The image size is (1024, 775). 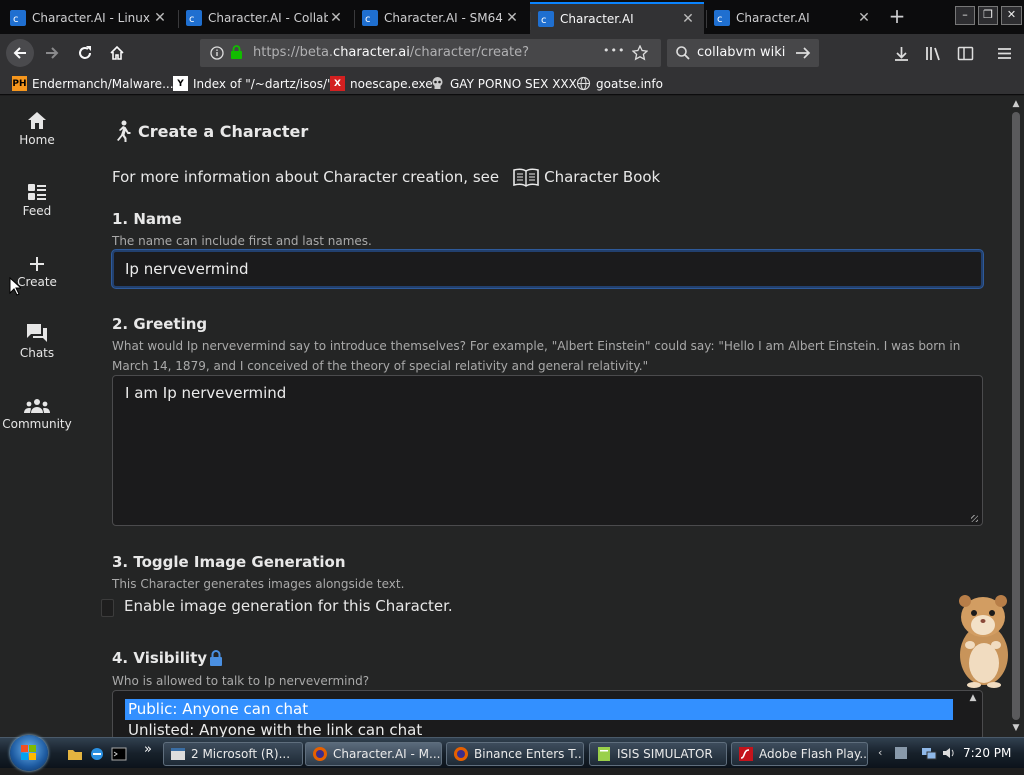 What do you see at coordinates (1004, 53) in the screenshot?
I see `hamburger-menu-icon` at bounding box center [1004, 53].